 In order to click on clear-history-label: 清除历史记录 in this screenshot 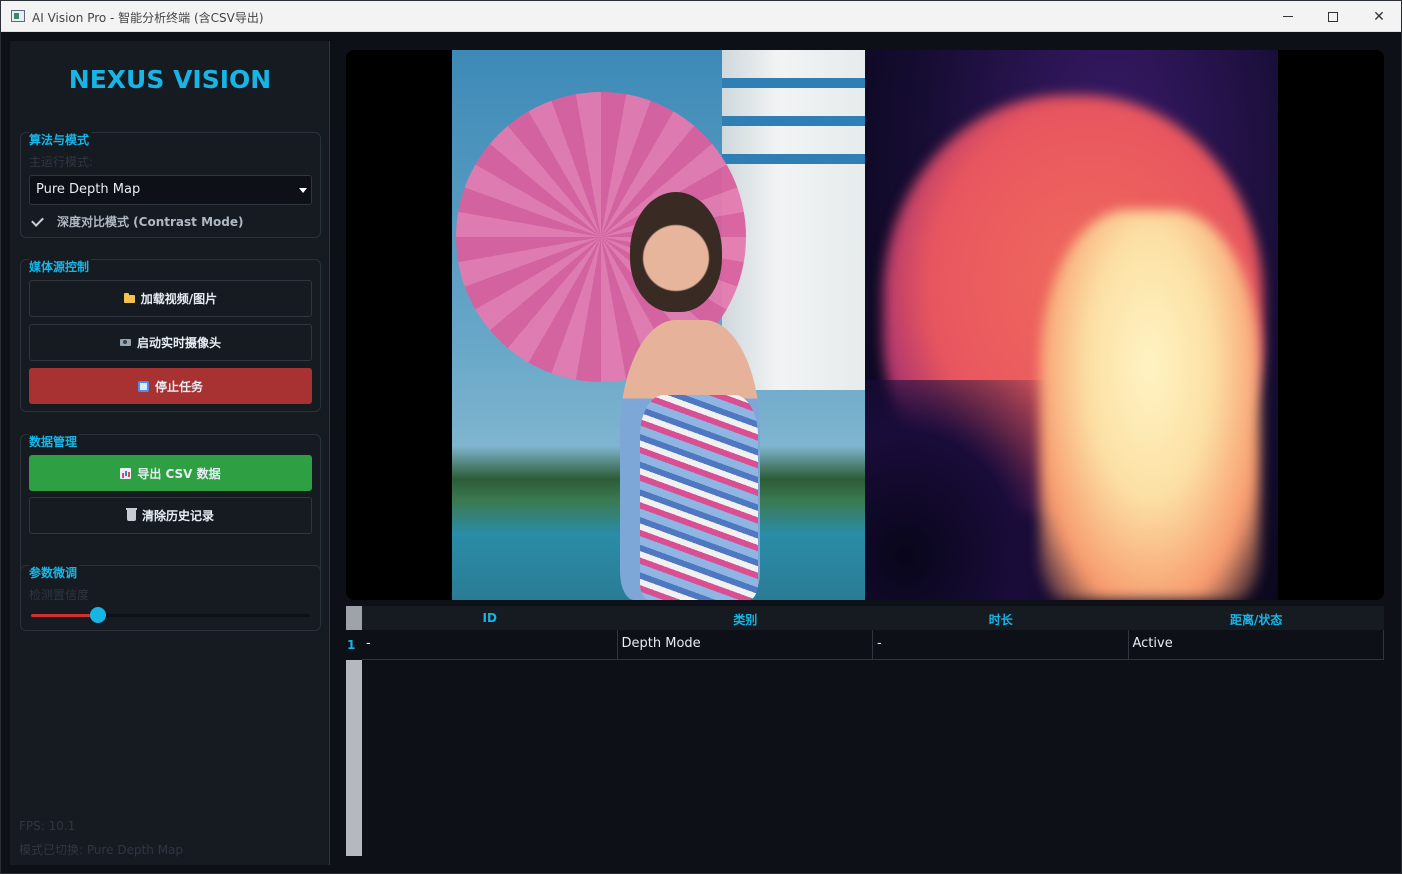, I will do `click(177, 516)`.